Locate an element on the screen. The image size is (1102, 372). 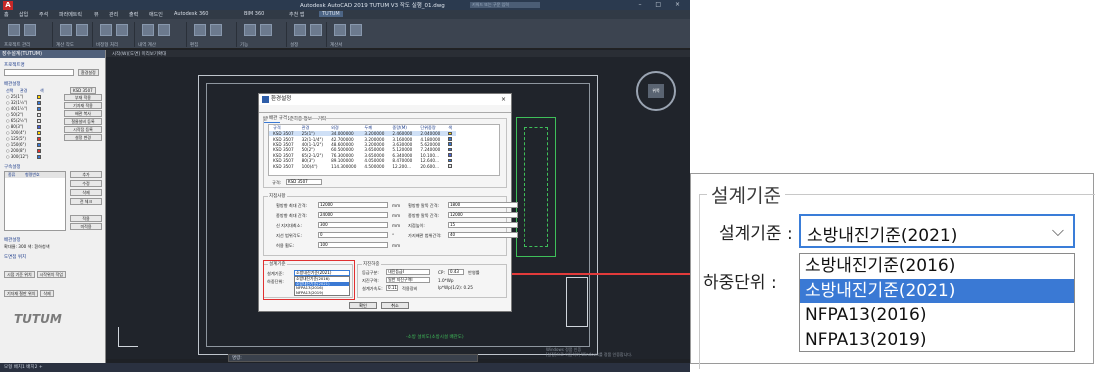
steel-action-button: 철물설비 등록 is located at coordinates (83, 121).